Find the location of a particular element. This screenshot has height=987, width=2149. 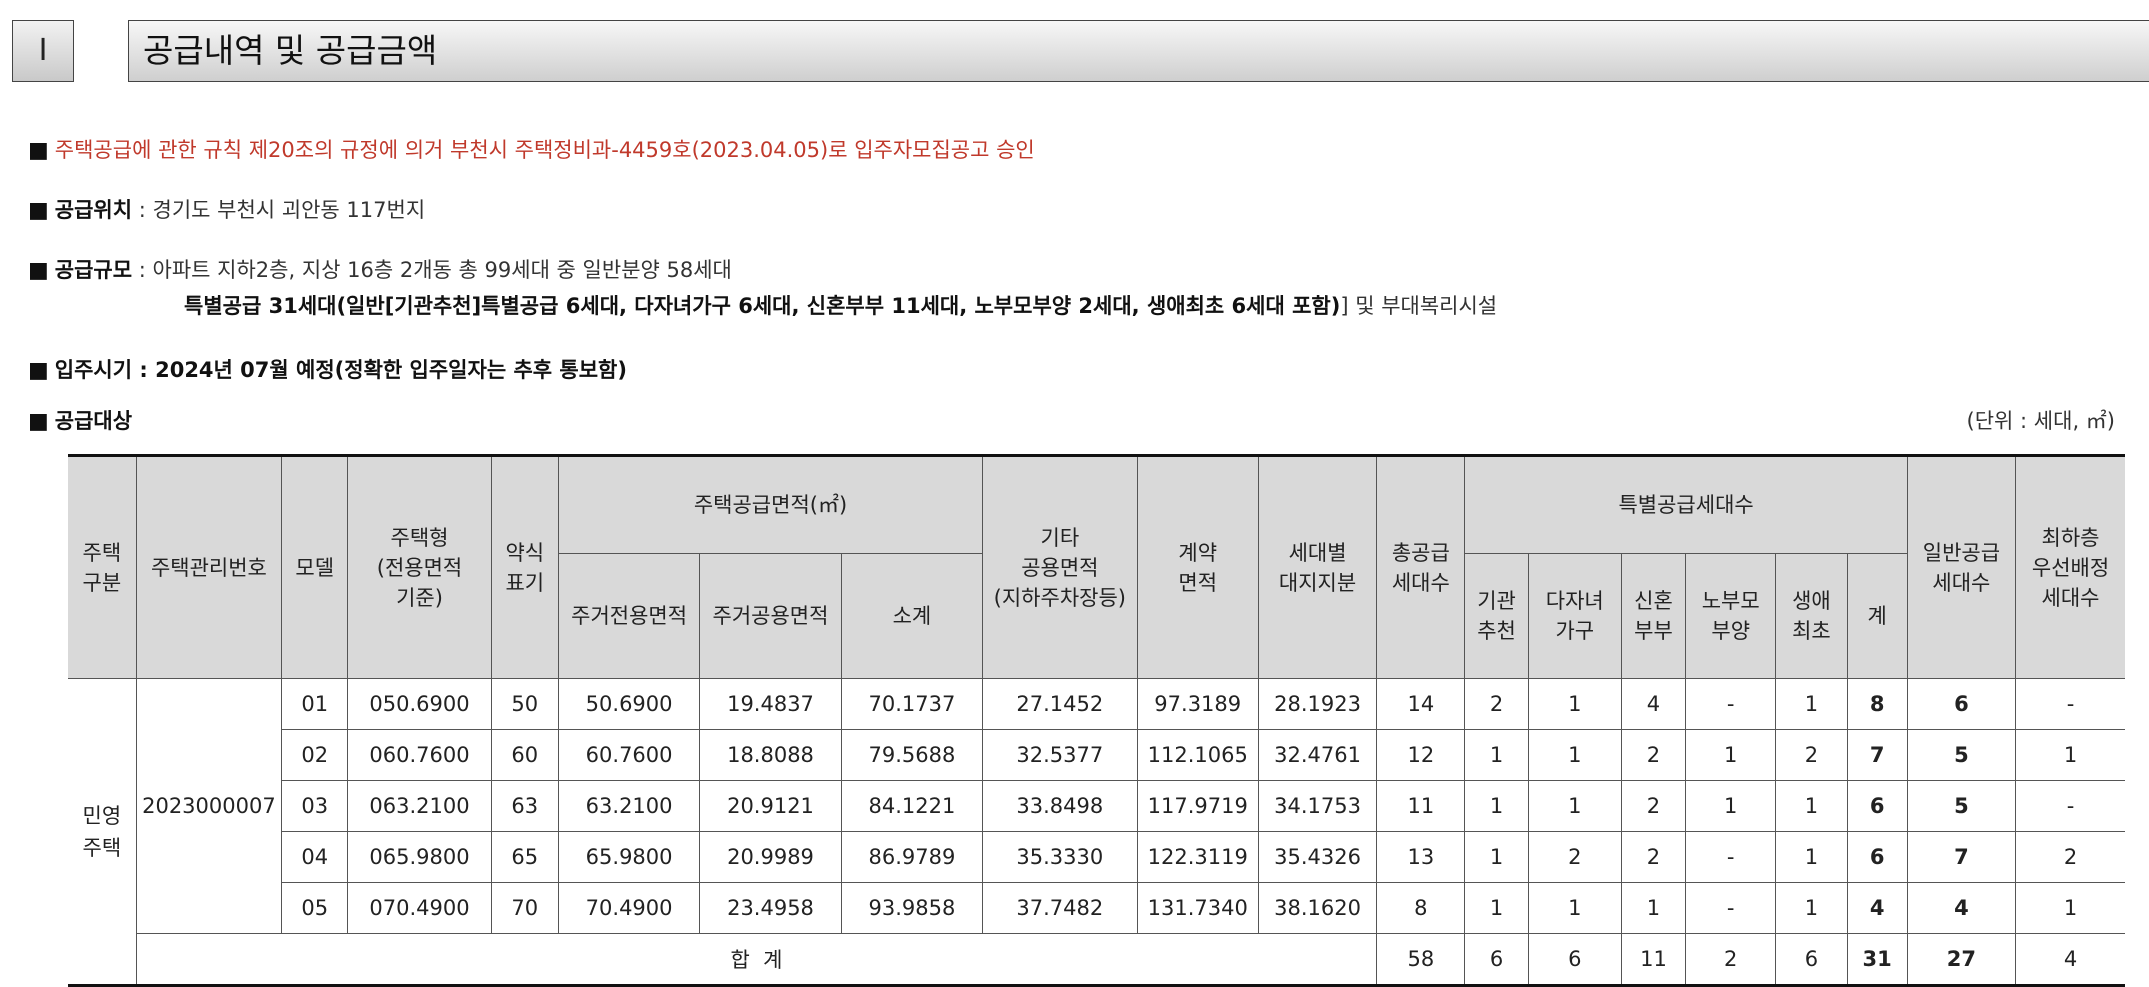

cell-type: 민영 주택 is located at coordinates (102, 832).